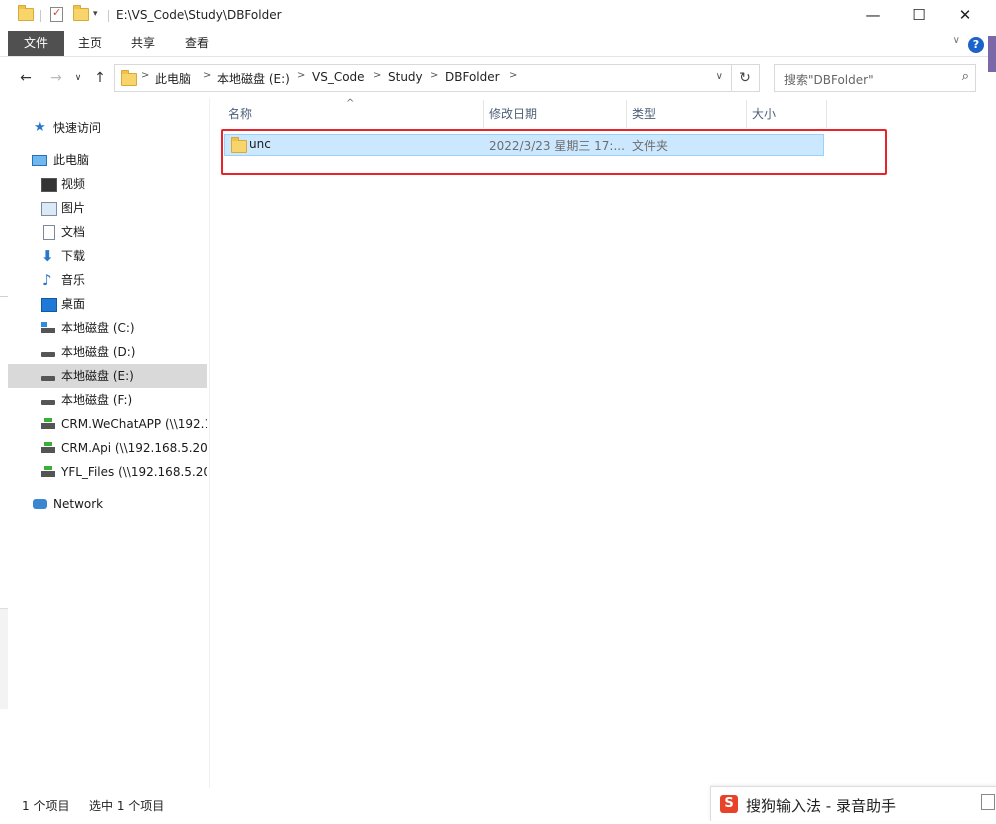 Image resolution: width=996 pixels, height=824 pixels. Describe the element at coordinates (875, 78) in the screenshot. I see `search-input: 搜索"DBFolder" ⌕` at that location.